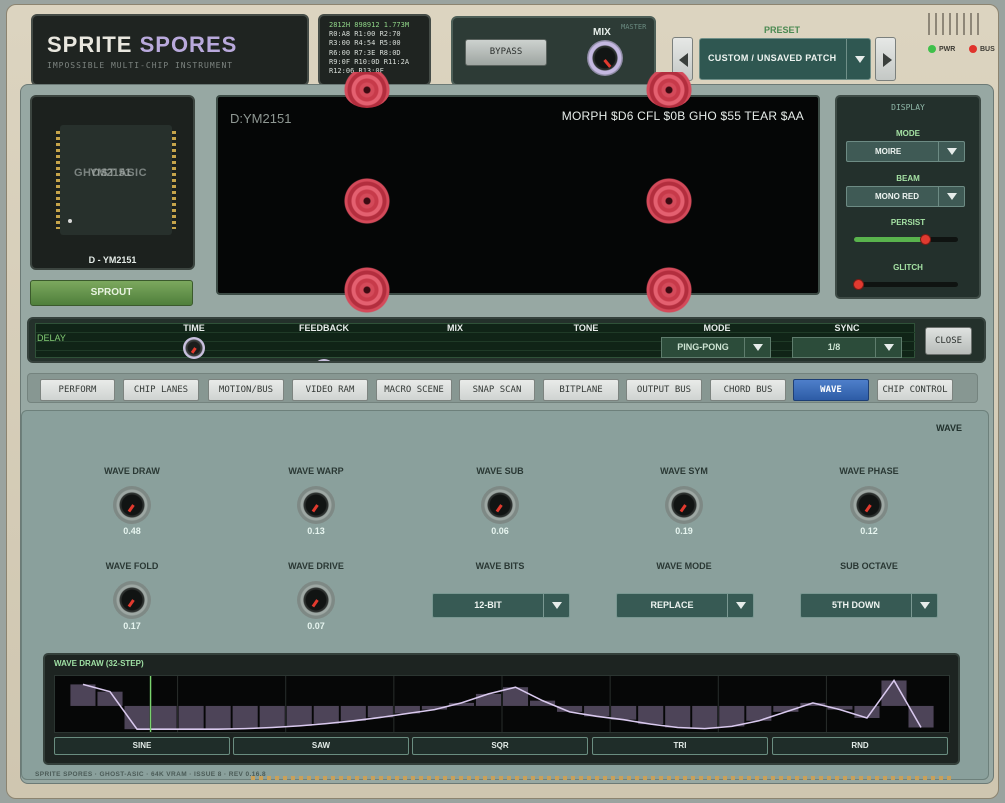 Image resolution: width=1005 pixels, height=803 pixels. Describe the element at coordinates (831, 390) in the screenshot. I see `tab-wave: WAVE` at that location.